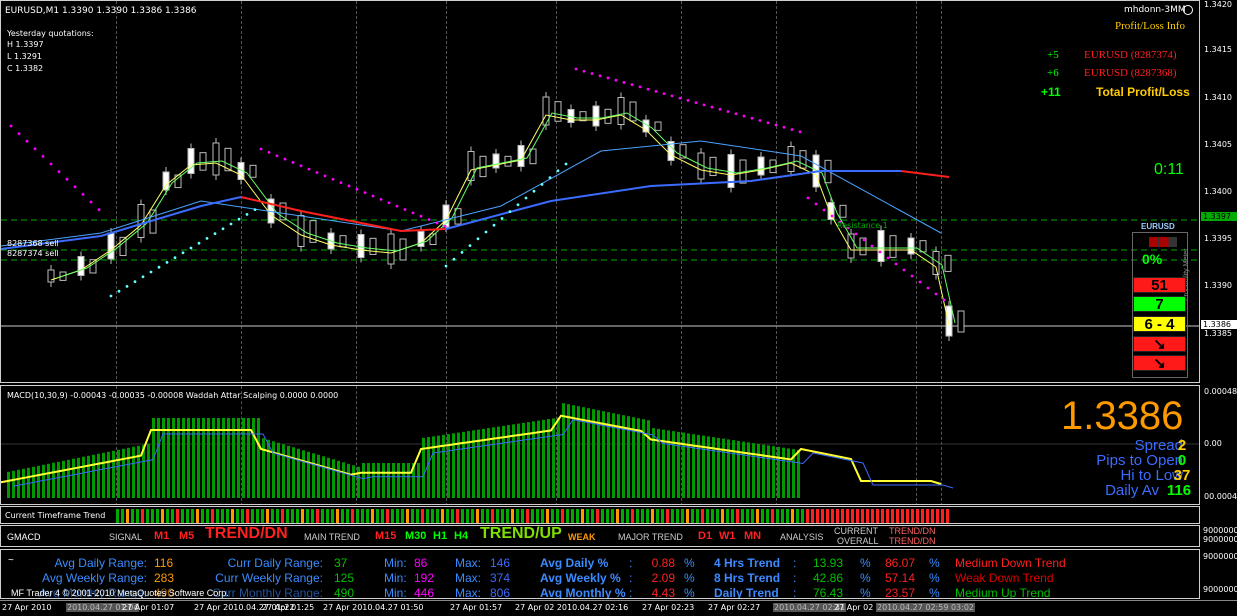 Image resolution: width=1237 pixels, height=616 pixels. What do you see at coordinates (865, 592) in the screenshot?
I see `trend-daily-up-unit: %` at bounding box center [865, 592].